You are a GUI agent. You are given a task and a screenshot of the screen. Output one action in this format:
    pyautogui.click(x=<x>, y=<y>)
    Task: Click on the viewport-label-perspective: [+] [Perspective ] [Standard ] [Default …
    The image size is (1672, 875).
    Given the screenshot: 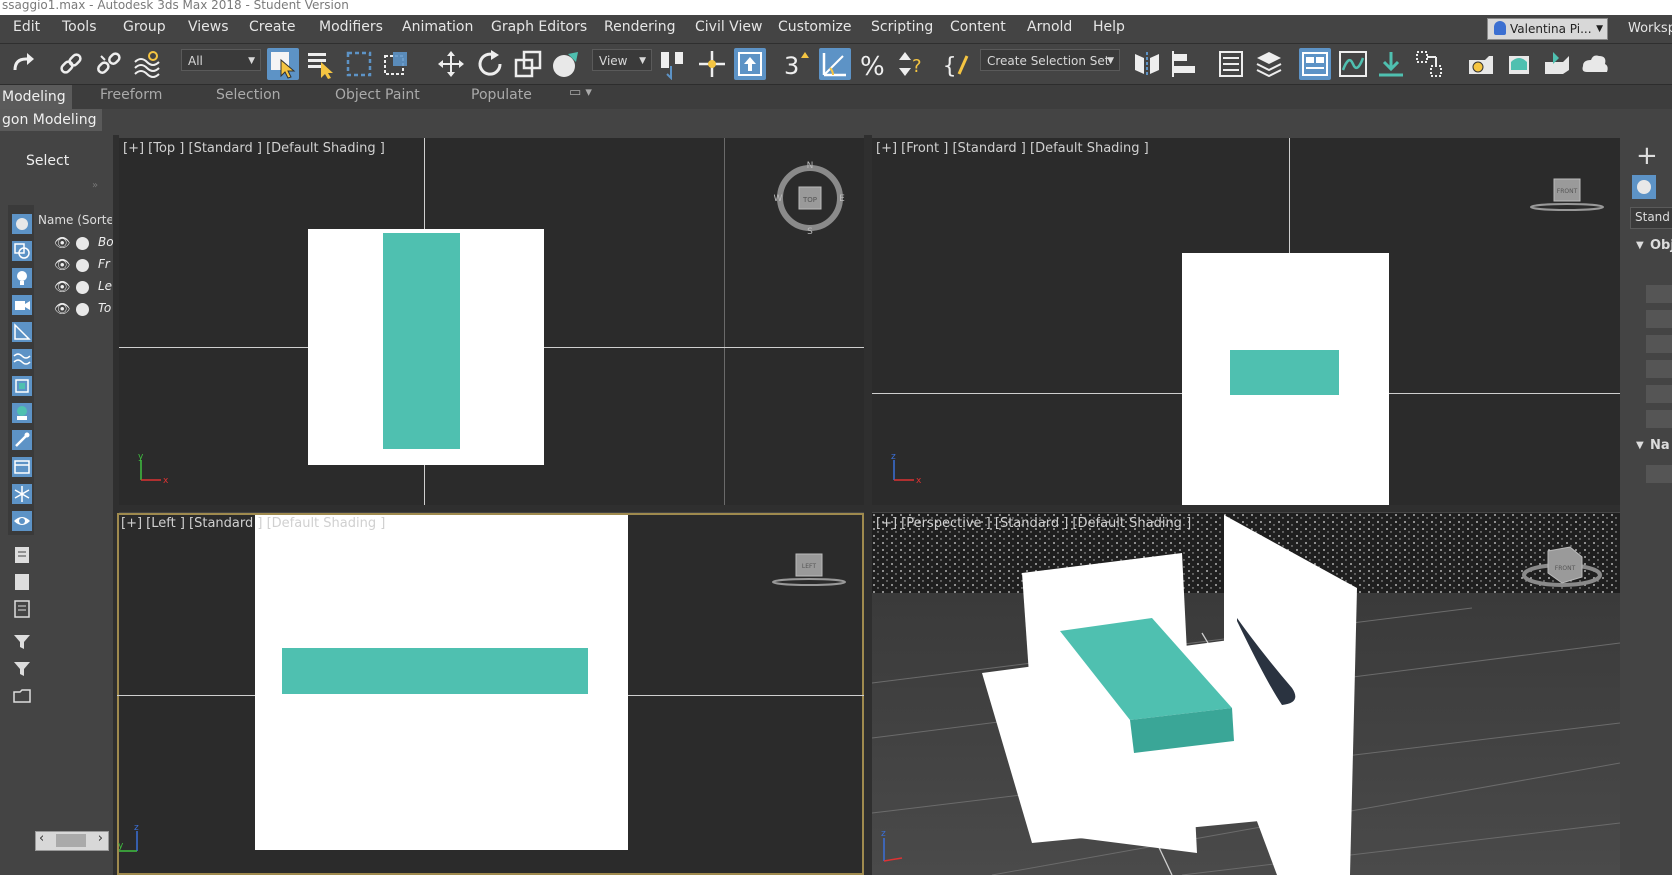 What is the action you would take?
    pyautogui.click(x=1033, y=523)
    